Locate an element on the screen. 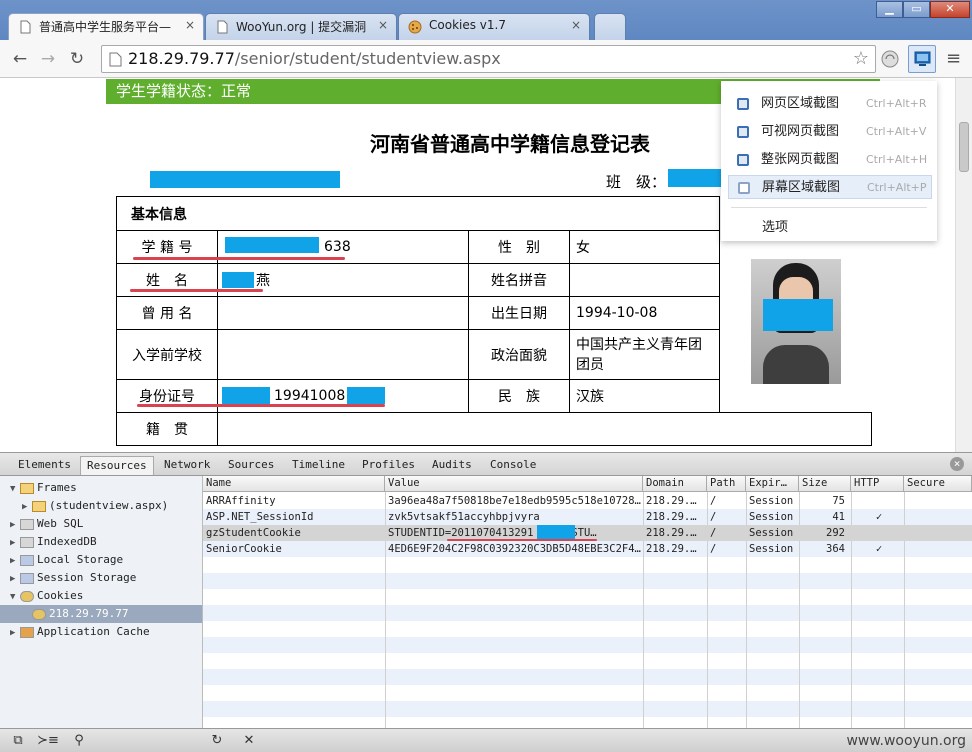 The width and height of the screenshot is (972, 752). bookmark-star-icon: ☆ is located at coordinates (861, 59).